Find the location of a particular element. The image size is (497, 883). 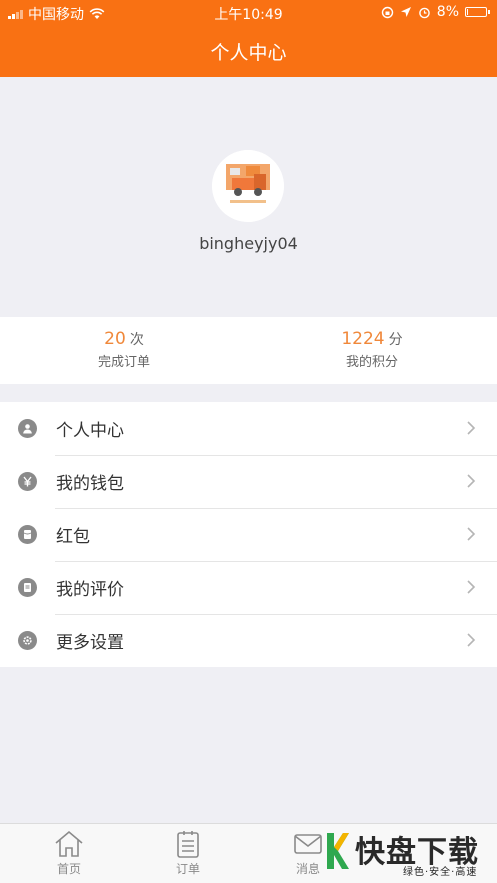

points-value-line: 1224 分 is located at coordinates (372, 339).